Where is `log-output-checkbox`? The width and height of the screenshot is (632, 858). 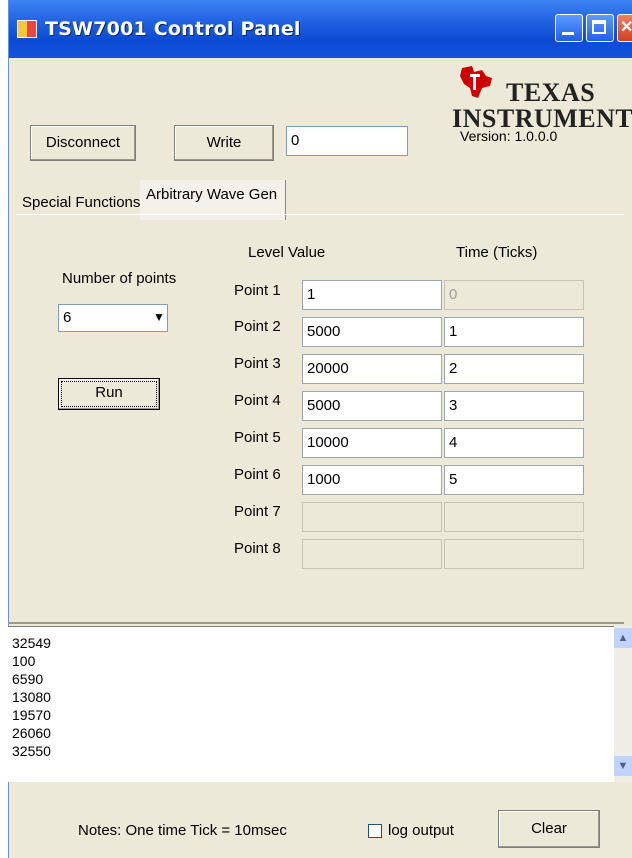 log-output-checkbox is located at coordinates (375, 831).